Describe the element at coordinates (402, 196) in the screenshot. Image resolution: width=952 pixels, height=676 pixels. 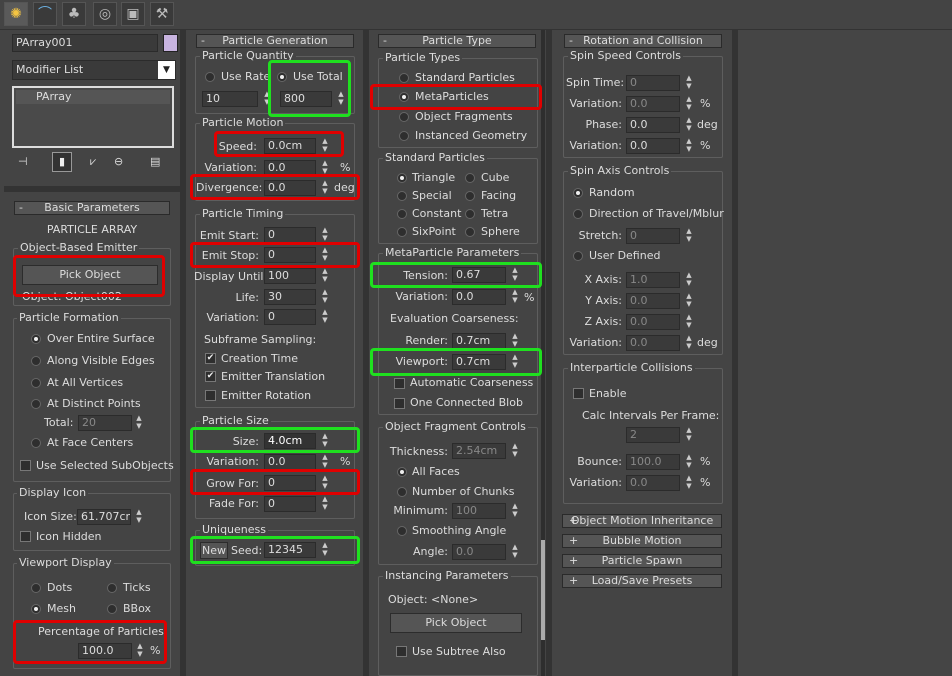
I see `special-radio` at that location.